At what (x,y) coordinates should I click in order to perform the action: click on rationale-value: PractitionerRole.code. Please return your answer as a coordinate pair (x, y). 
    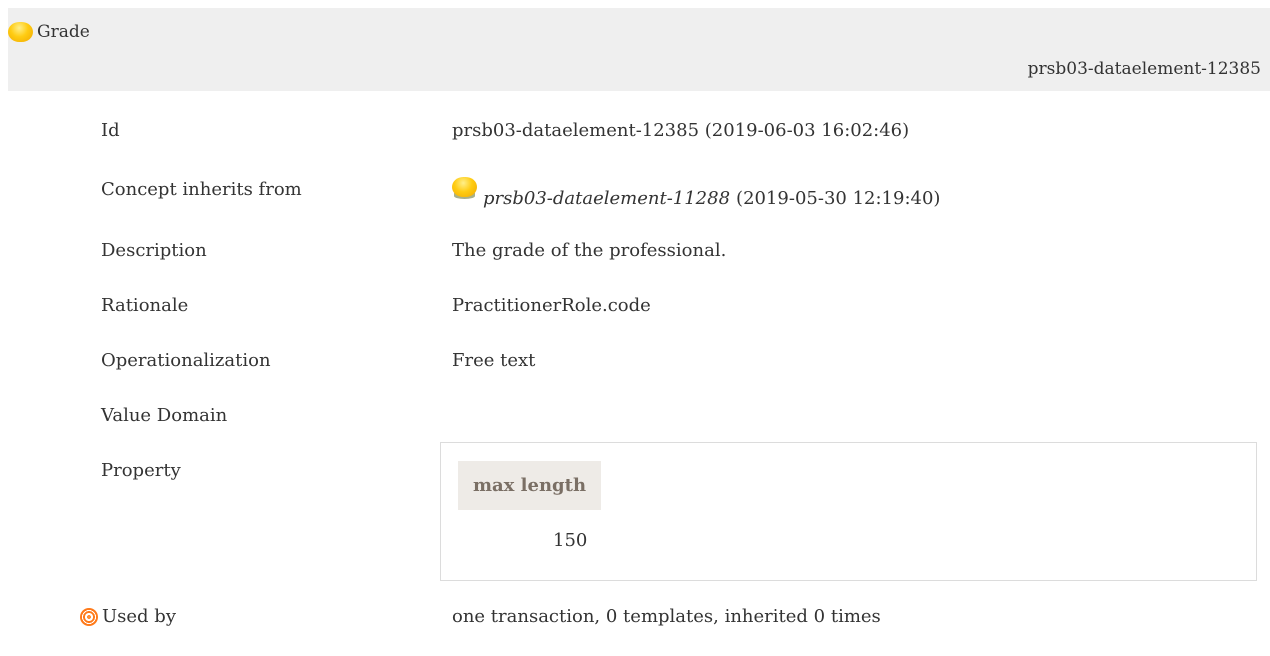
    Looking at the image, I should click on (551, 305).